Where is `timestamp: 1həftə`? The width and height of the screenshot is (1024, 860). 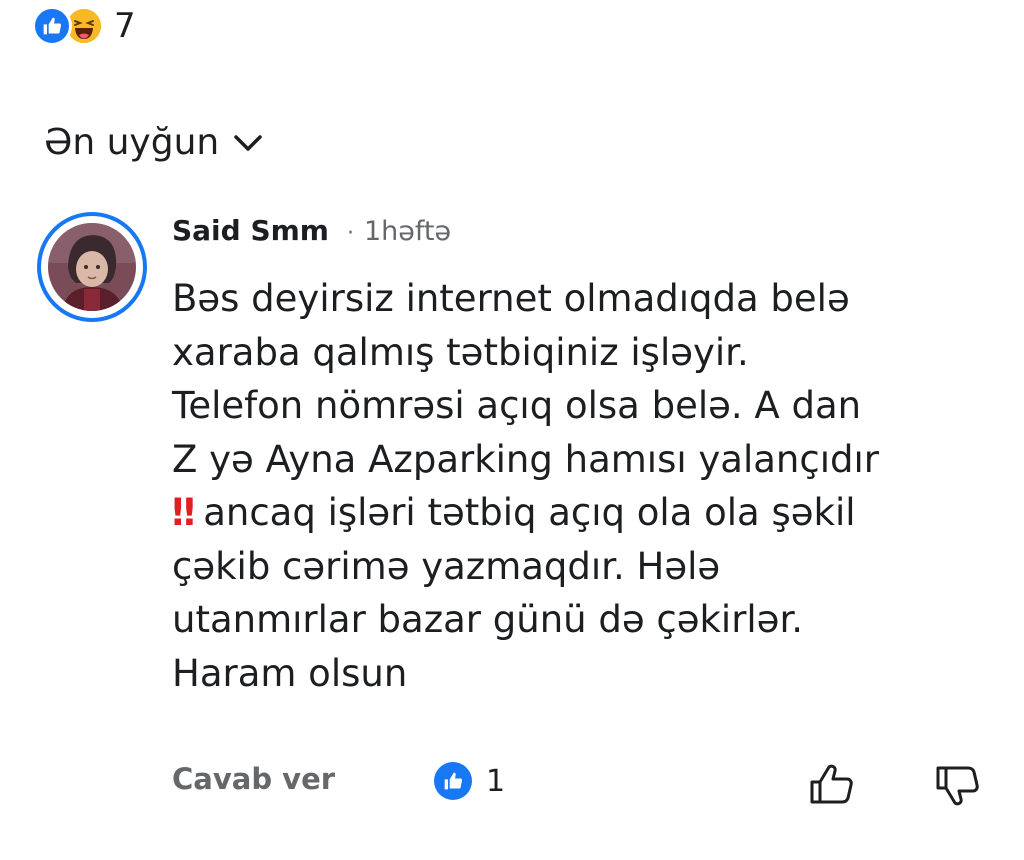
timestamp: 1həftə is located at coordinates (407, 231).